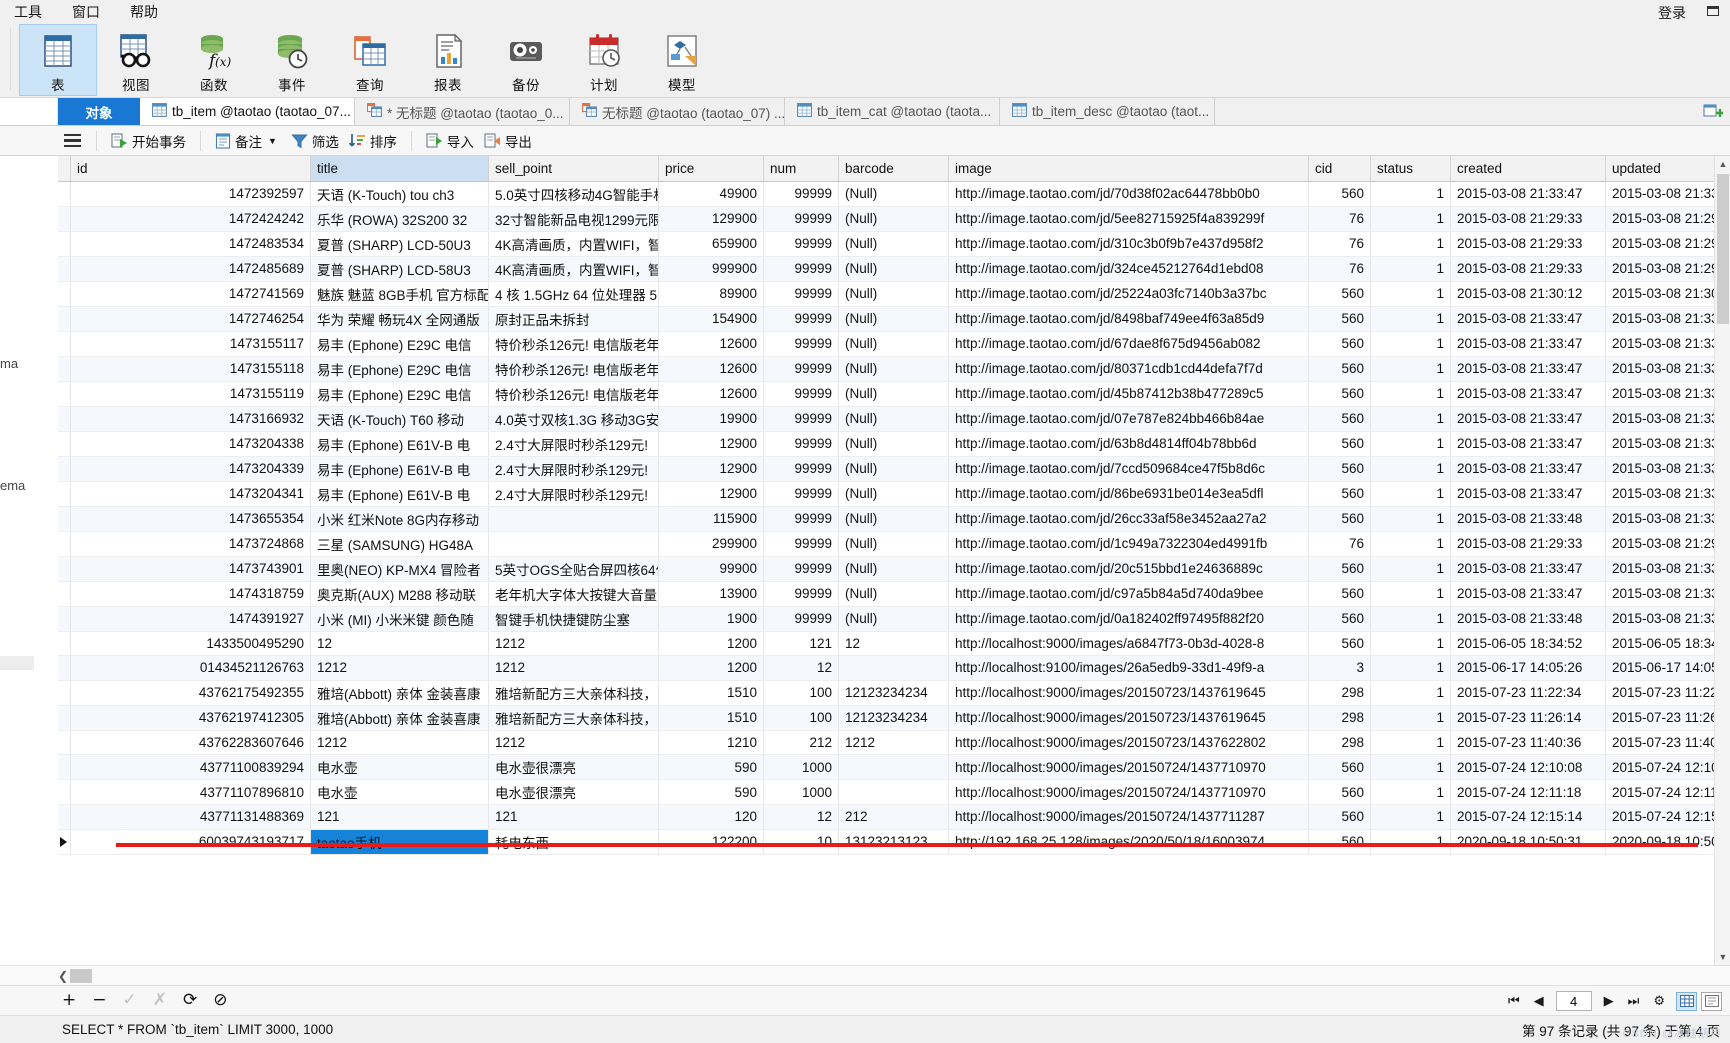 The width and height of the screenshot is (1730, 1043). I want to click on hamburger-icon, so click(72, 141).